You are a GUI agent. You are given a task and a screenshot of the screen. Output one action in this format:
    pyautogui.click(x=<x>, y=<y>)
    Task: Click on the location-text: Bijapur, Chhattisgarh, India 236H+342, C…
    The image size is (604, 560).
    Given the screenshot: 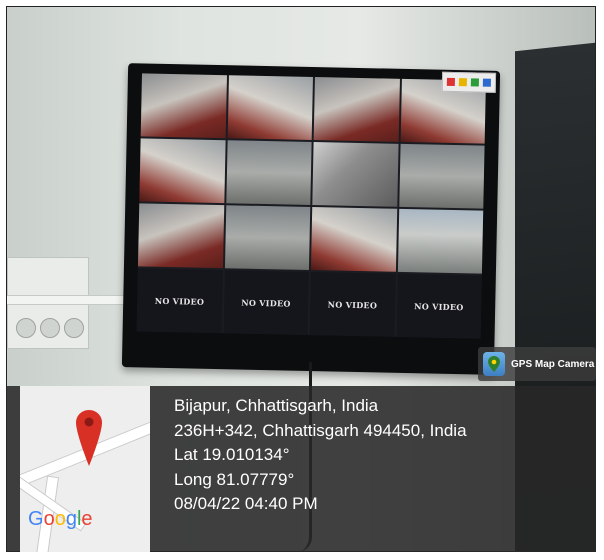 What is the action you would take?
    pyautogui.click(x=320, y=455)
    